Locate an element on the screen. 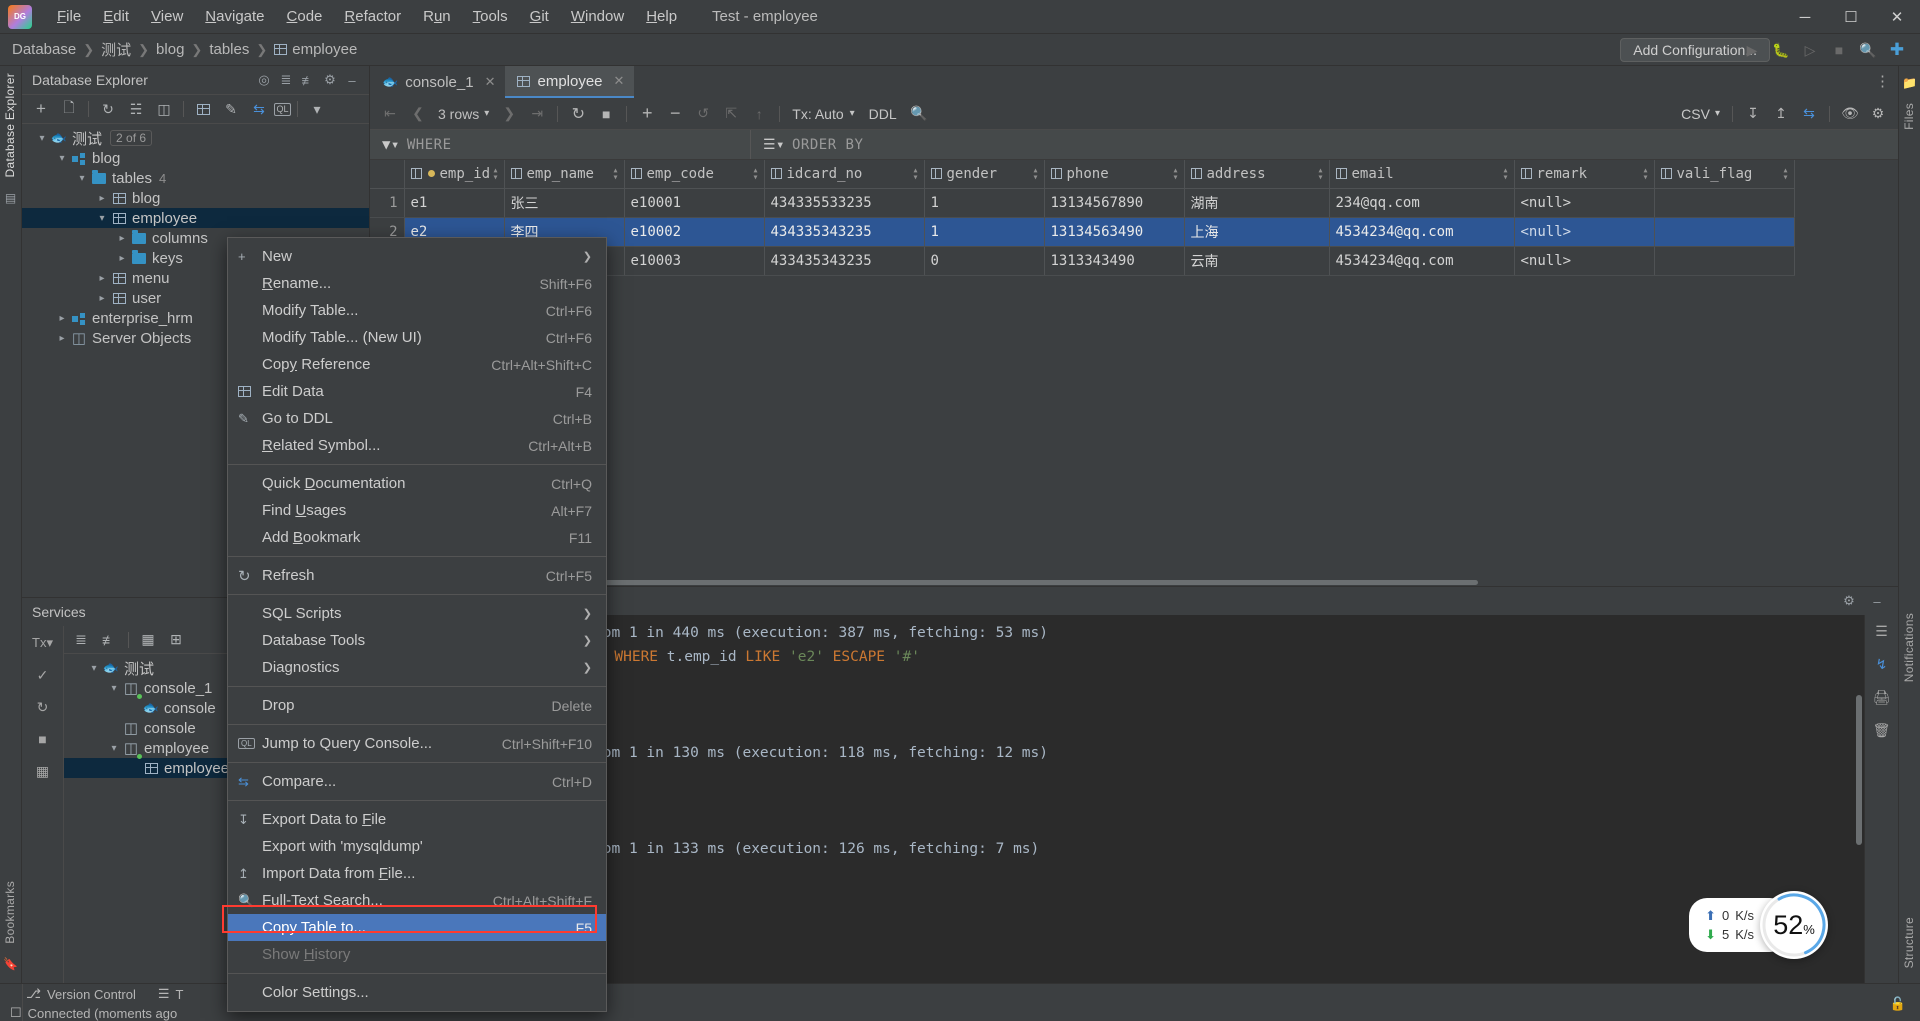 The width and height of the screenshot is (1920, 1021). menu-item-rename: Rename... Shift+F6 is located at coordinates (417, 283).